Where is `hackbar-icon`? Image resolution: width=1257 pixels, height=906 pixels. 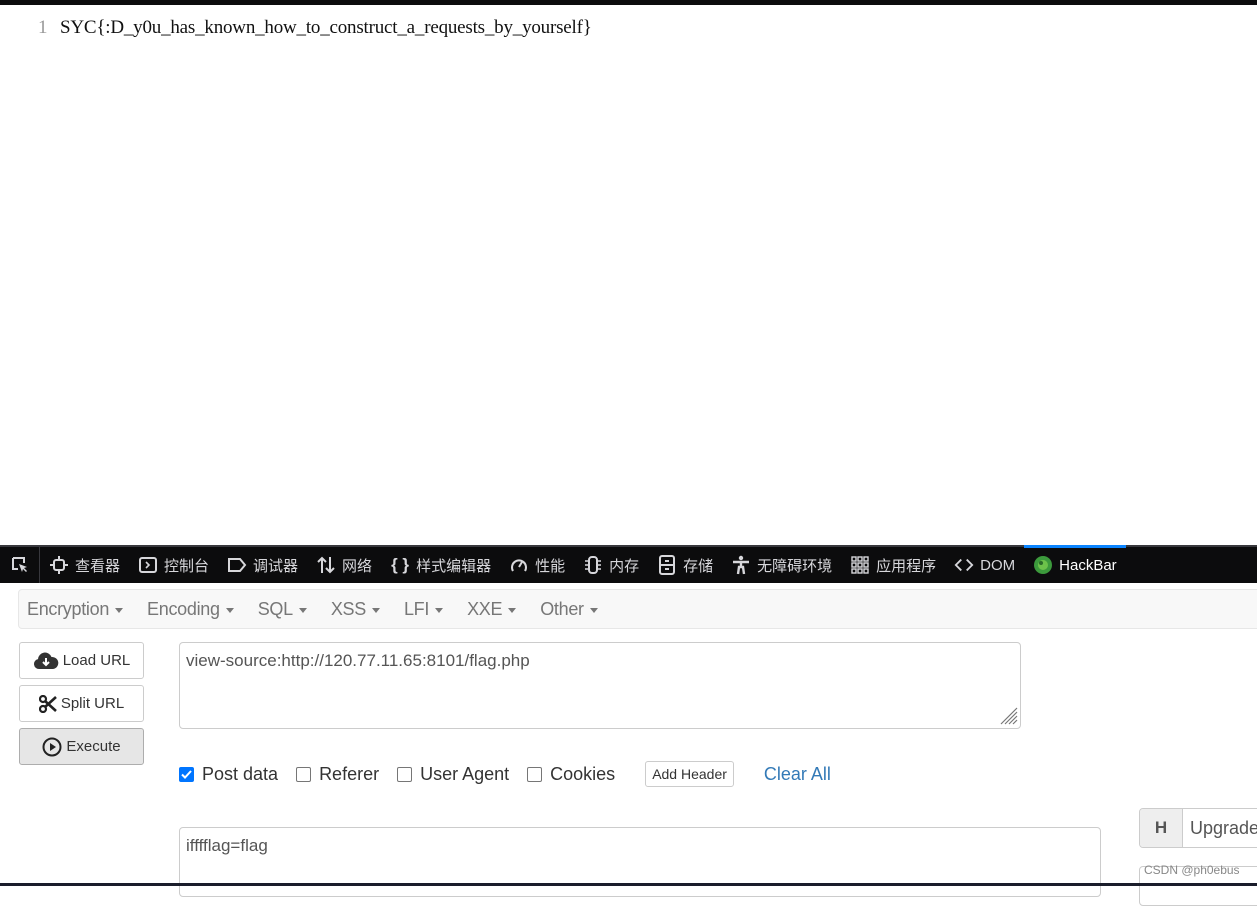 hackbar-icon is located at coordinates (1043, 565).